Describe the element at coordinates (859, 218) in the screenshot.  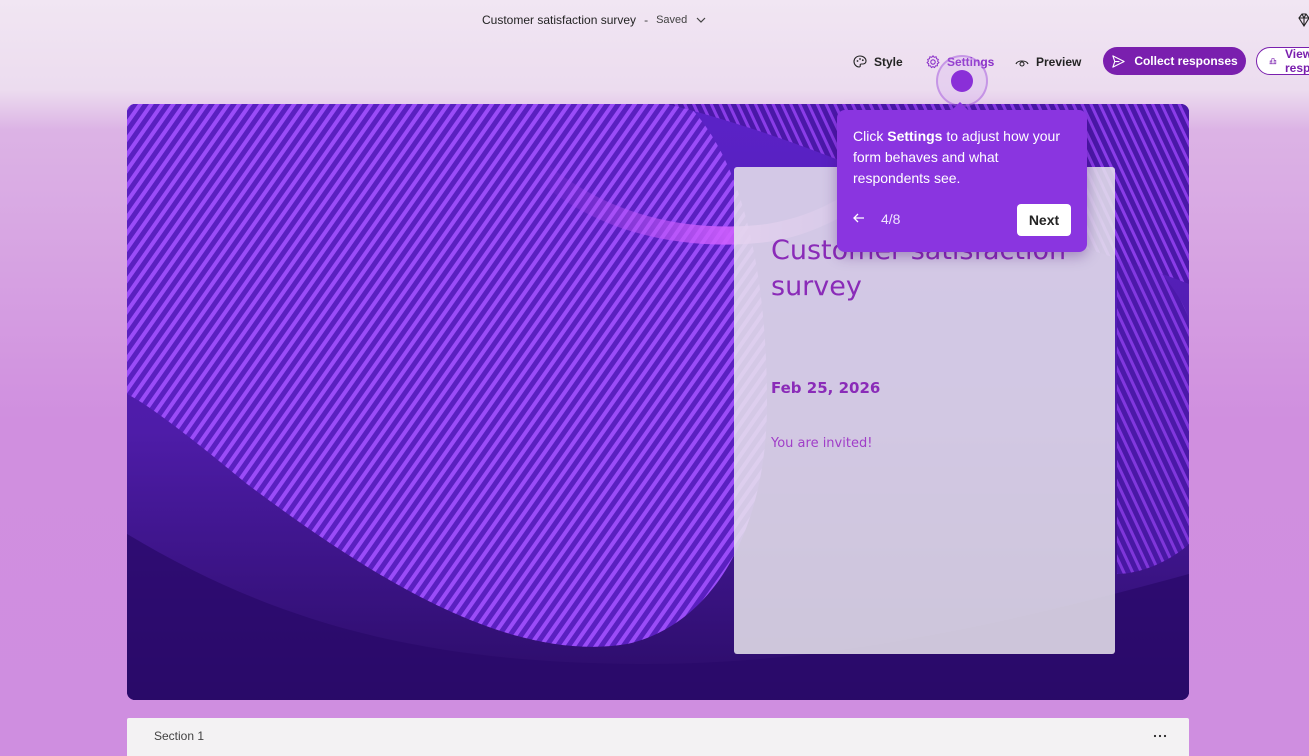
I see `arrow-left-icon` at that location.